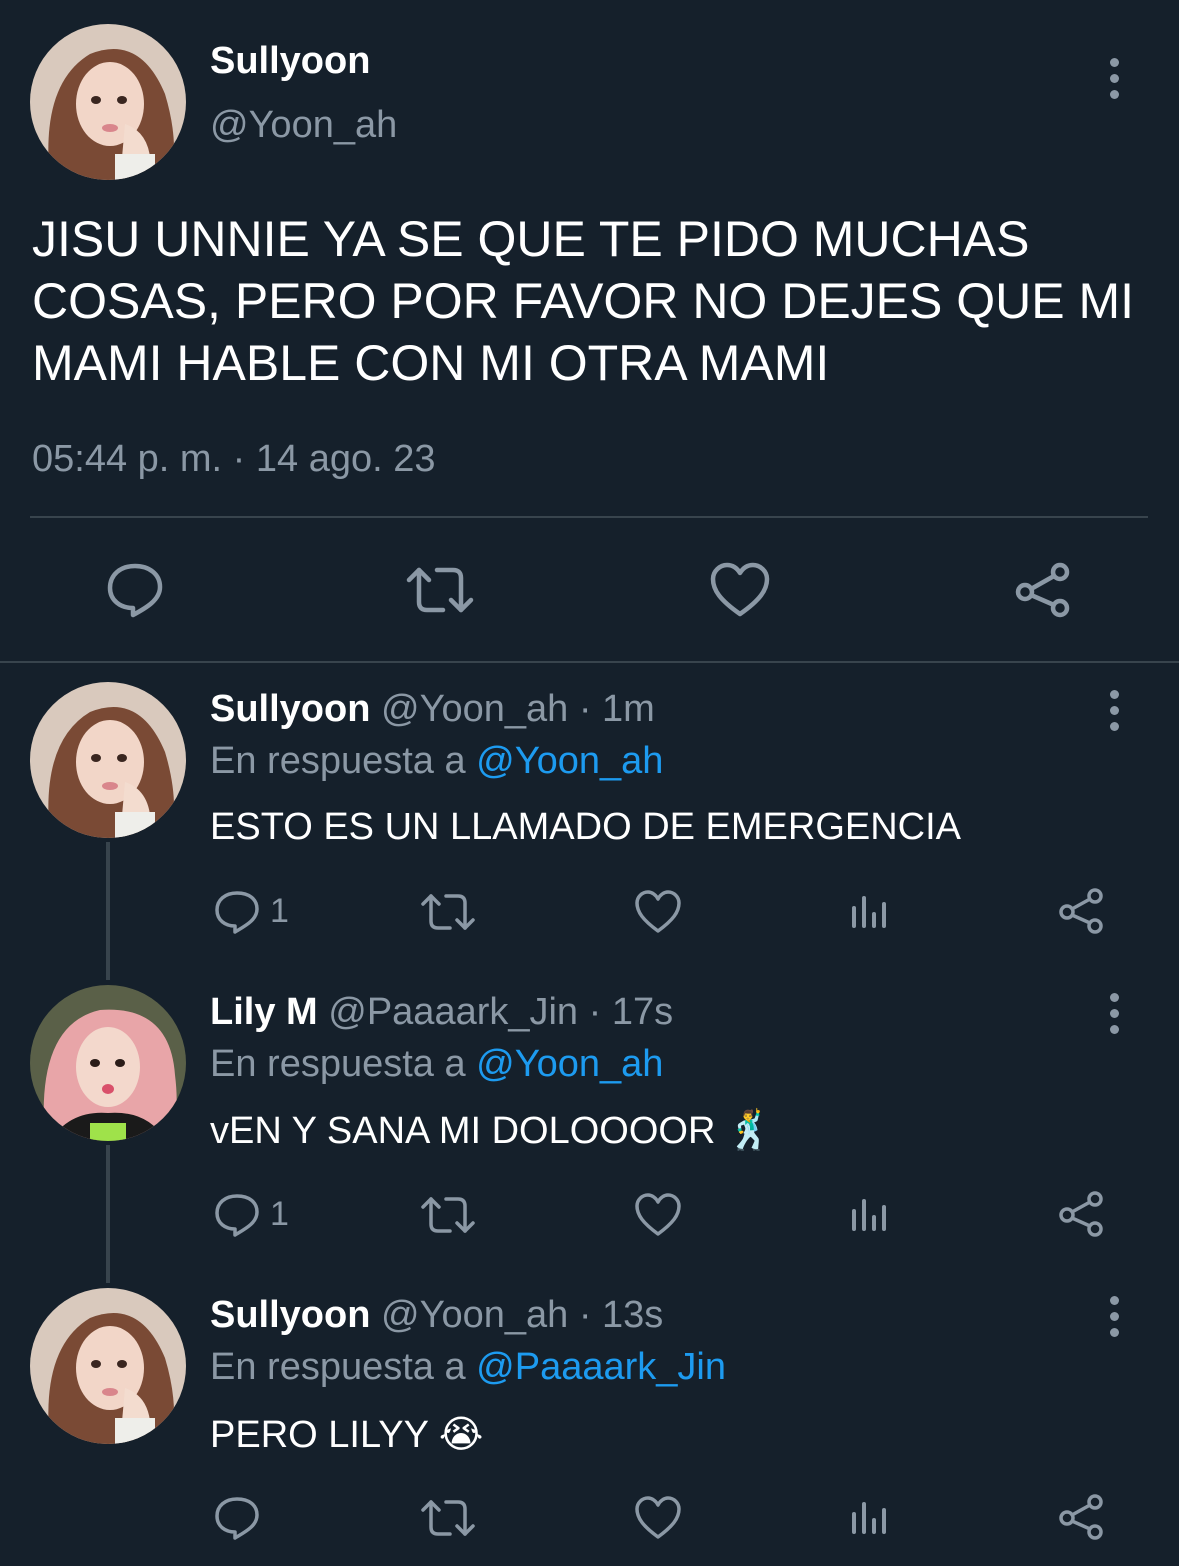 Image resolution: width=1179 pixels, height=1566 pixels. Describe the element at coordinates (468, 1367) in the screenshot. I see `reply-context: En respuesta a @Paaaark_Jin` at that location.